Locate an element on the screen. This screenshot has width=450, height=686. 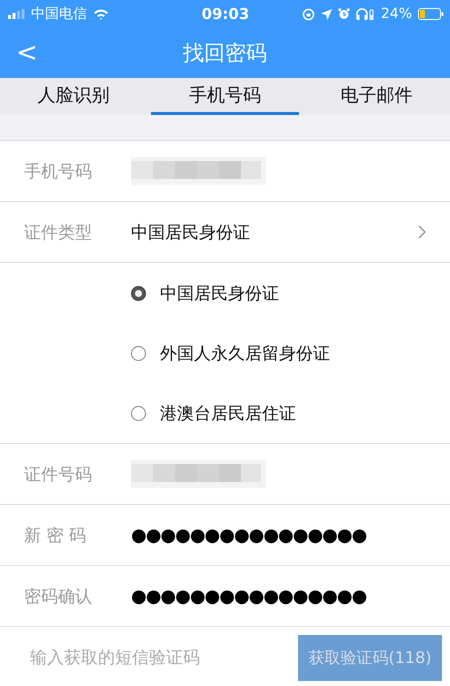
carrier-name: 中国电信 is located at coordinates (59, 14).